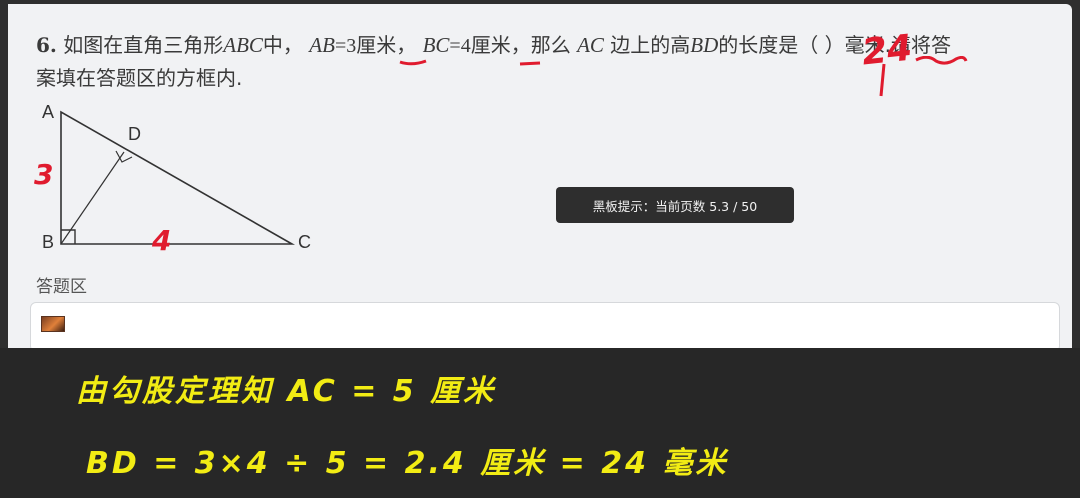 This screenshot has width=1080, height=498. I want to click on label-c: C, so click(304, 242).